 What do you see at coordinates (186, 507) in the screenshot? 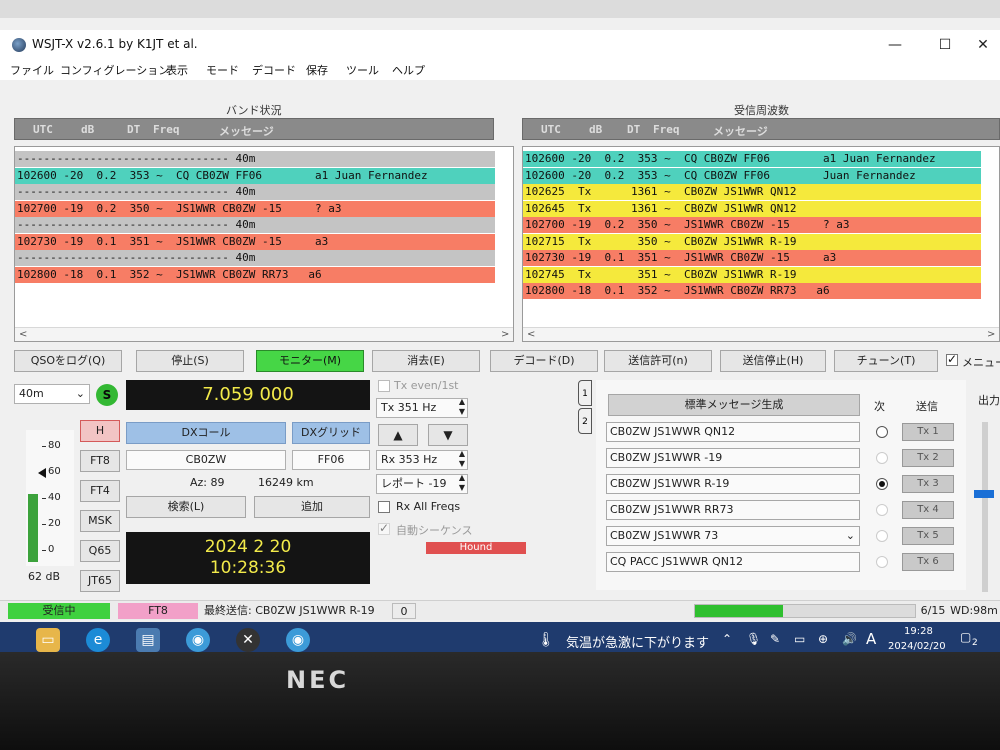
I see `lookup-button: 検索(L)` at bounding box center [186, 507].